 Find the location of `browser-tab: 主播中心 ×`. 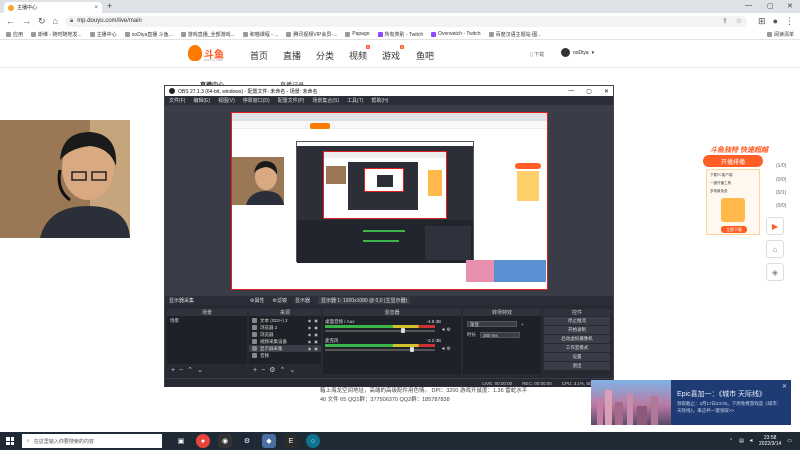

browser-tab: 主播中心 × is located at coordinates (53, 7).